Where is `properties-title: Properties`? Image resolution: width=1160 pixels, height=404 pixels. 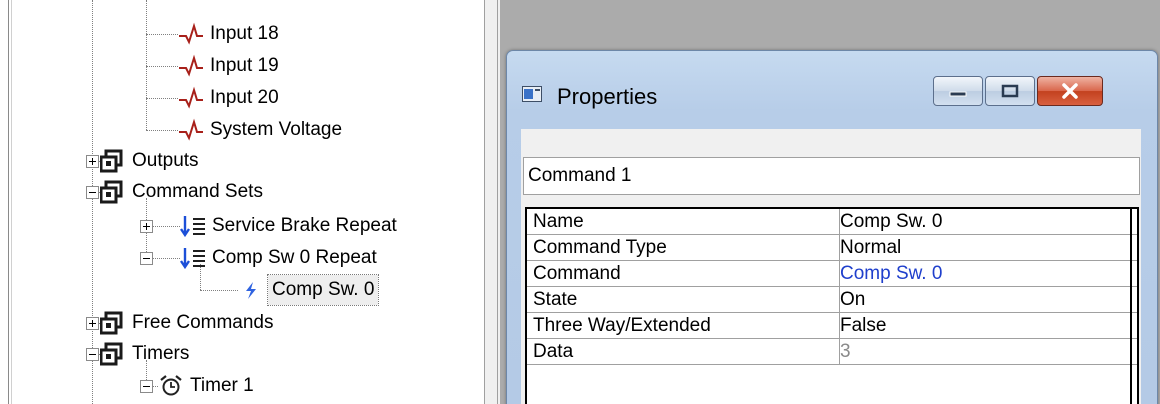 properties-title: Properties is located at coordinates (607, 96).